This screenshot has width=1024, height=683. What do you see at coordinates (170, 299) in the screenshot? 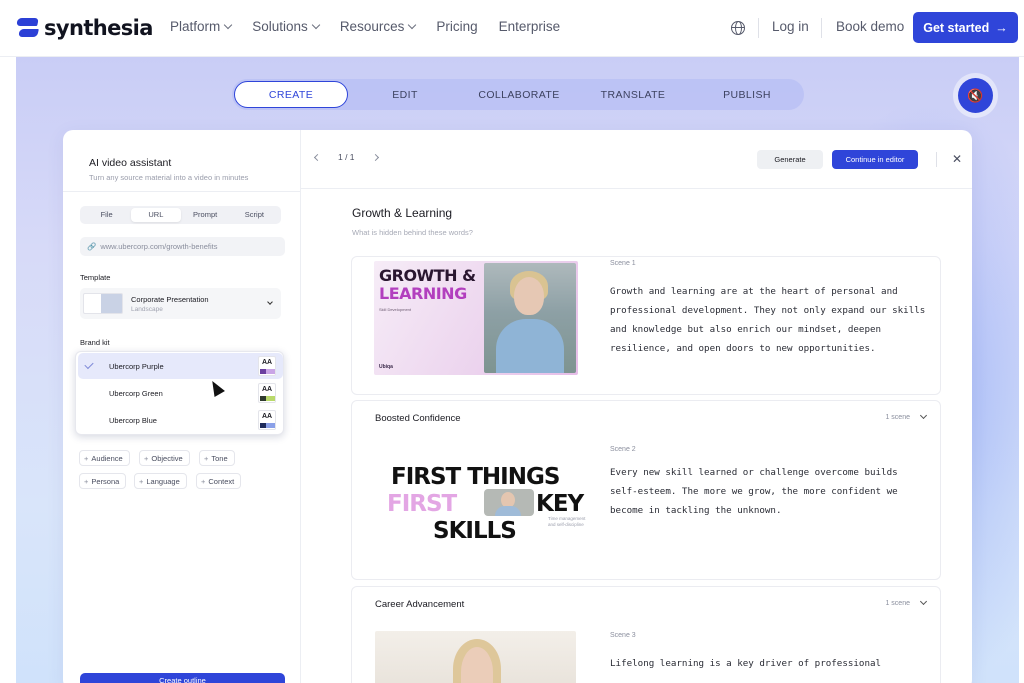
I see `template-name: Corporate Presentation` at bounding box center [170, 299].